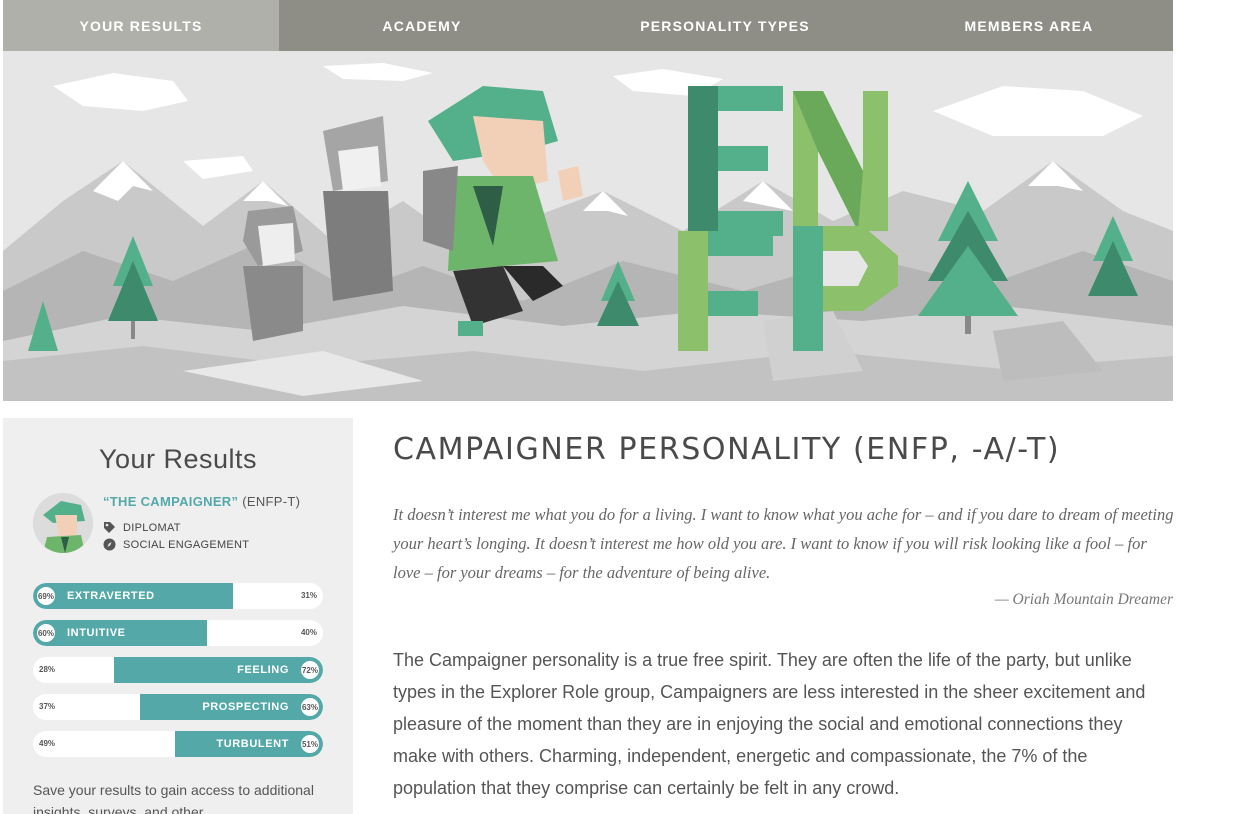 This screenshot has height=814, width=1252. I want to click on page-title: CAMPAIGNER PERSONALITY (ENFP, -A/-T), so click(727, 449).